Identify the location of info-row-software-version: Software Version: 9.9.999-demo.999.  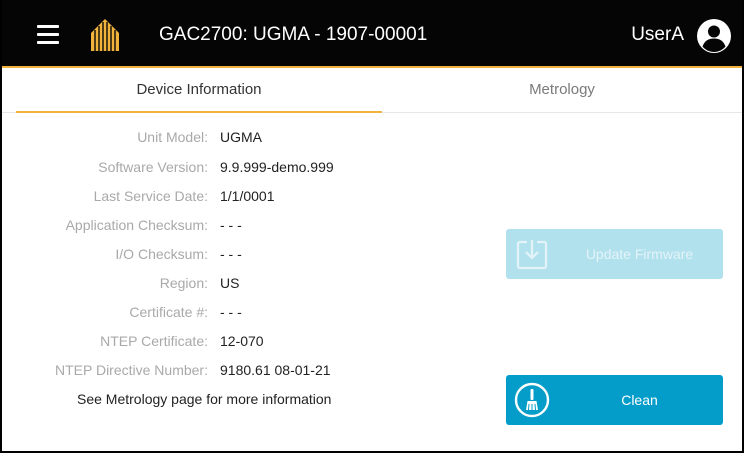
(232, 167).